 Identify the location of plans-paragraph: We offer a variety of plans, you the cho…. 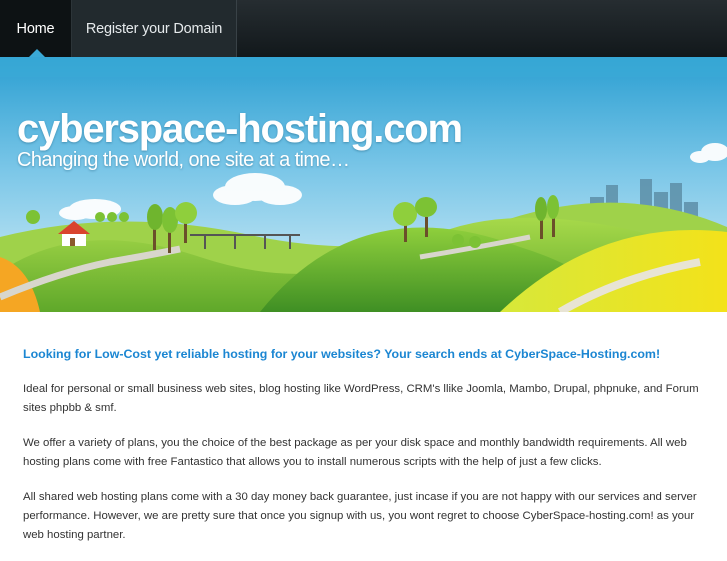
(355, 452).